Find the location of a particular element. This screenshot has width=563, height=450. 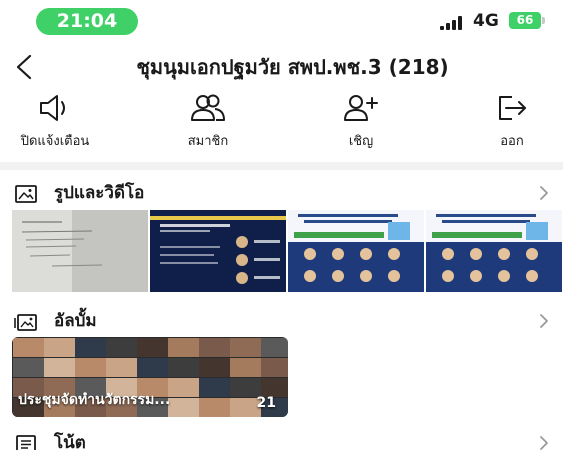

signal-icon is located at coordinates (452, 23).